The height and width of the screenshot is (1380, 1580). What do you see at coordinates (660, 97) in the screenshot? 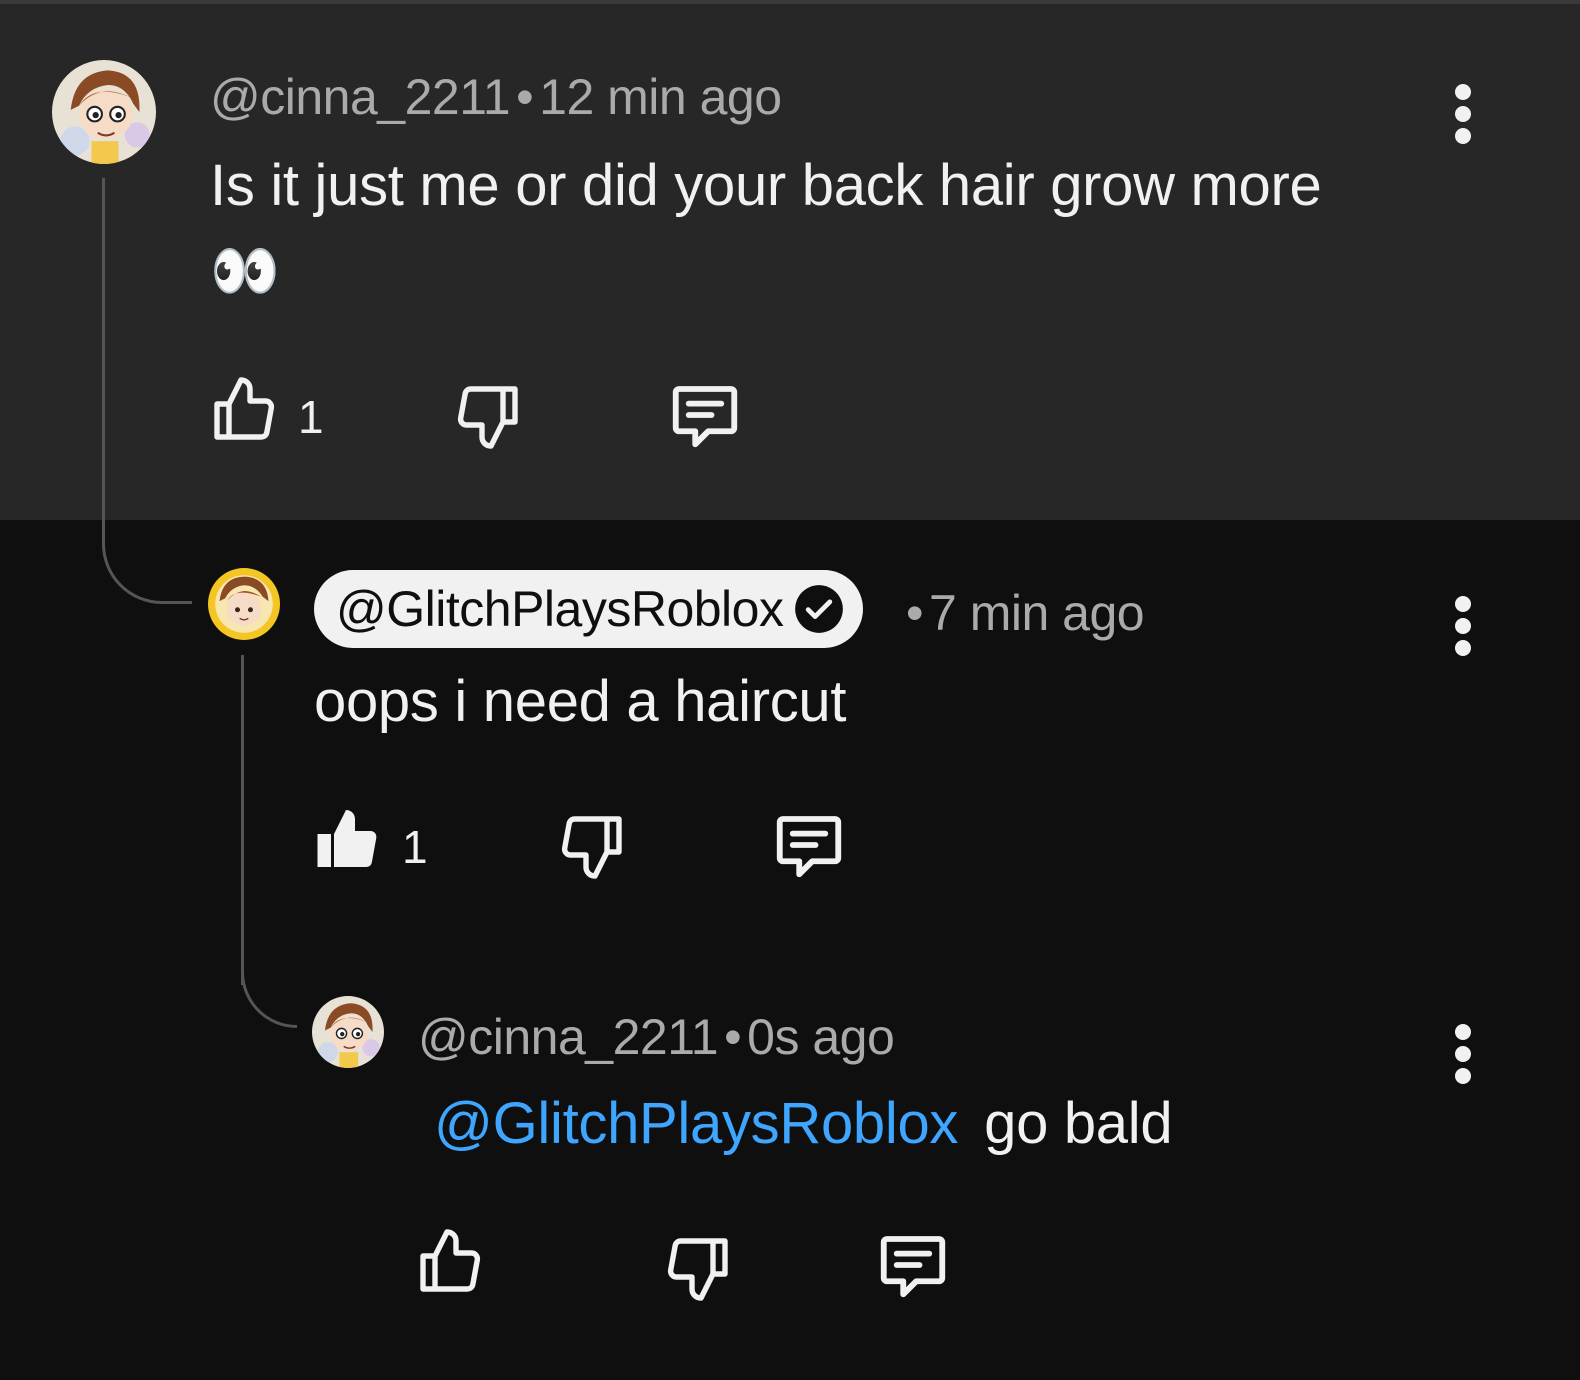
I see `comment-time: 12 min ago` at bounding box center [660, 97].